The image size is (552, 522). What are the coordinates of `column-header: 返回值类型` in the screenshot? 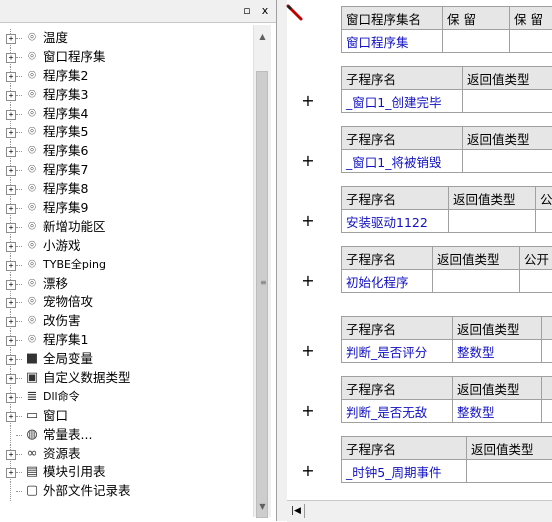 It's located at (492, 198).